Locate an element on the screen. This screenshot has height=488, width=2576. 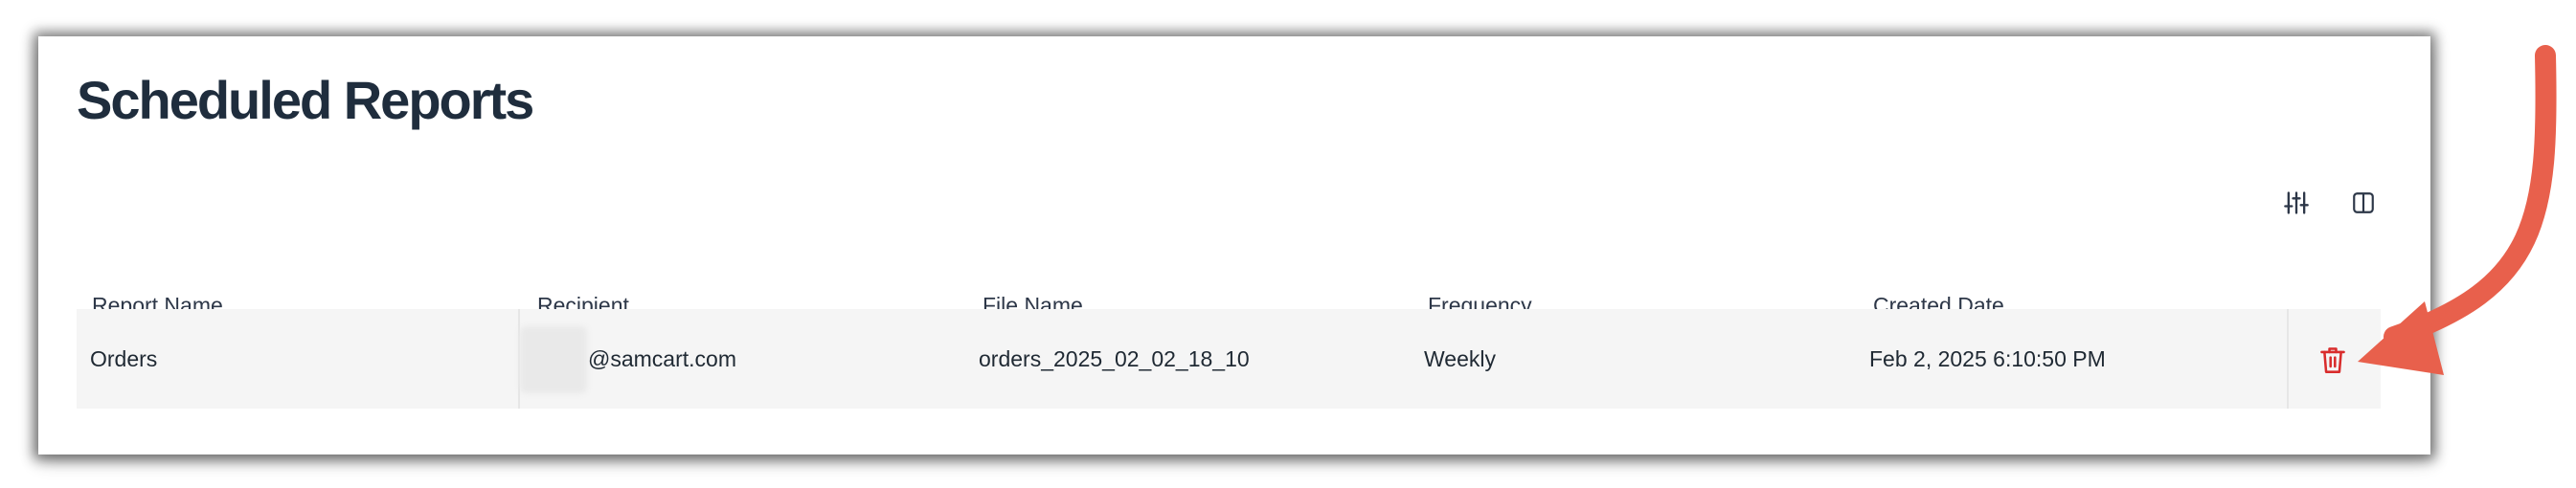
table-toolbar is located at coordinates (2330, 203).